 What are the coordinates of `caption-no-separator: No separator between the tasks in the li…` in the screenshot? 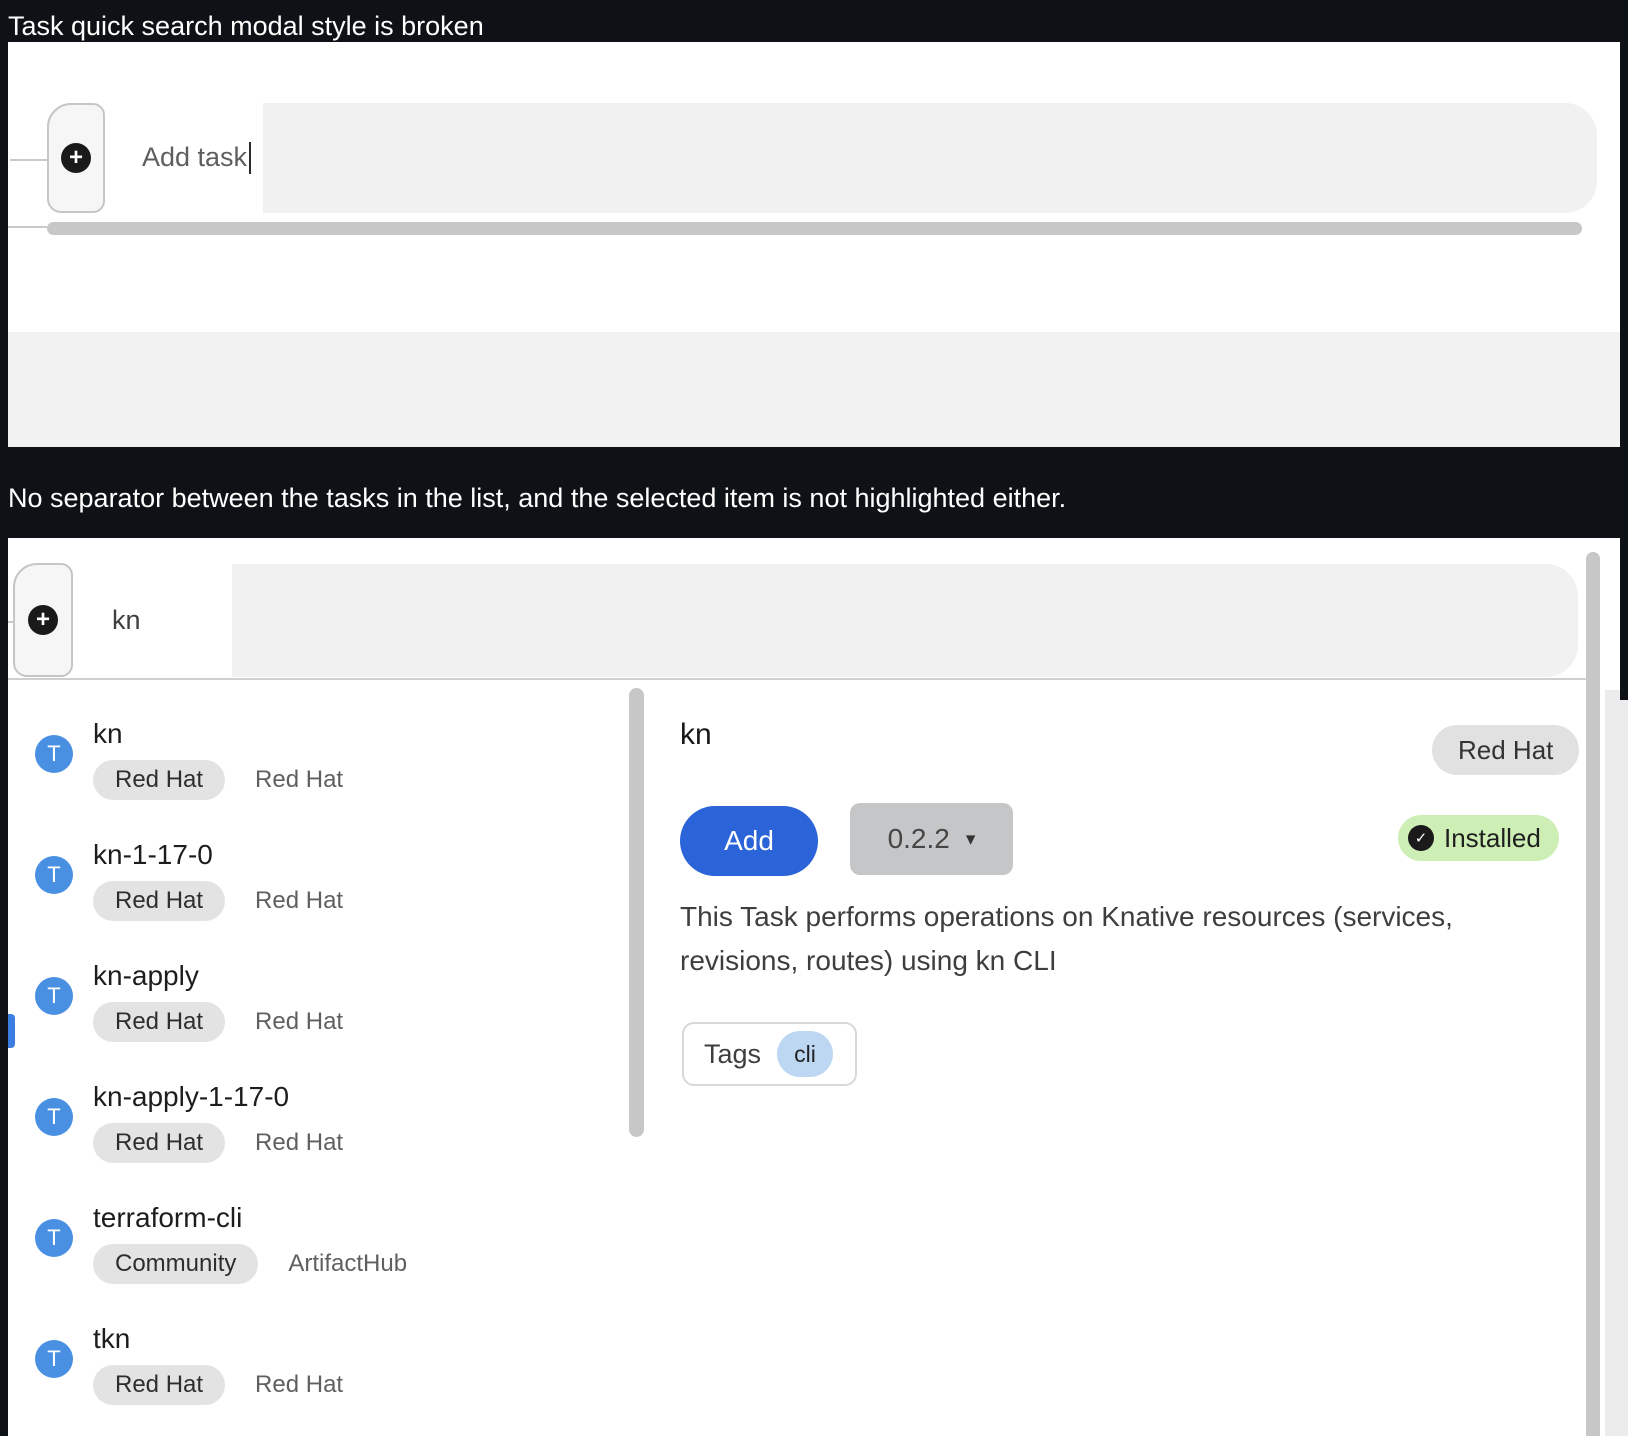 It's located at (537, 498).